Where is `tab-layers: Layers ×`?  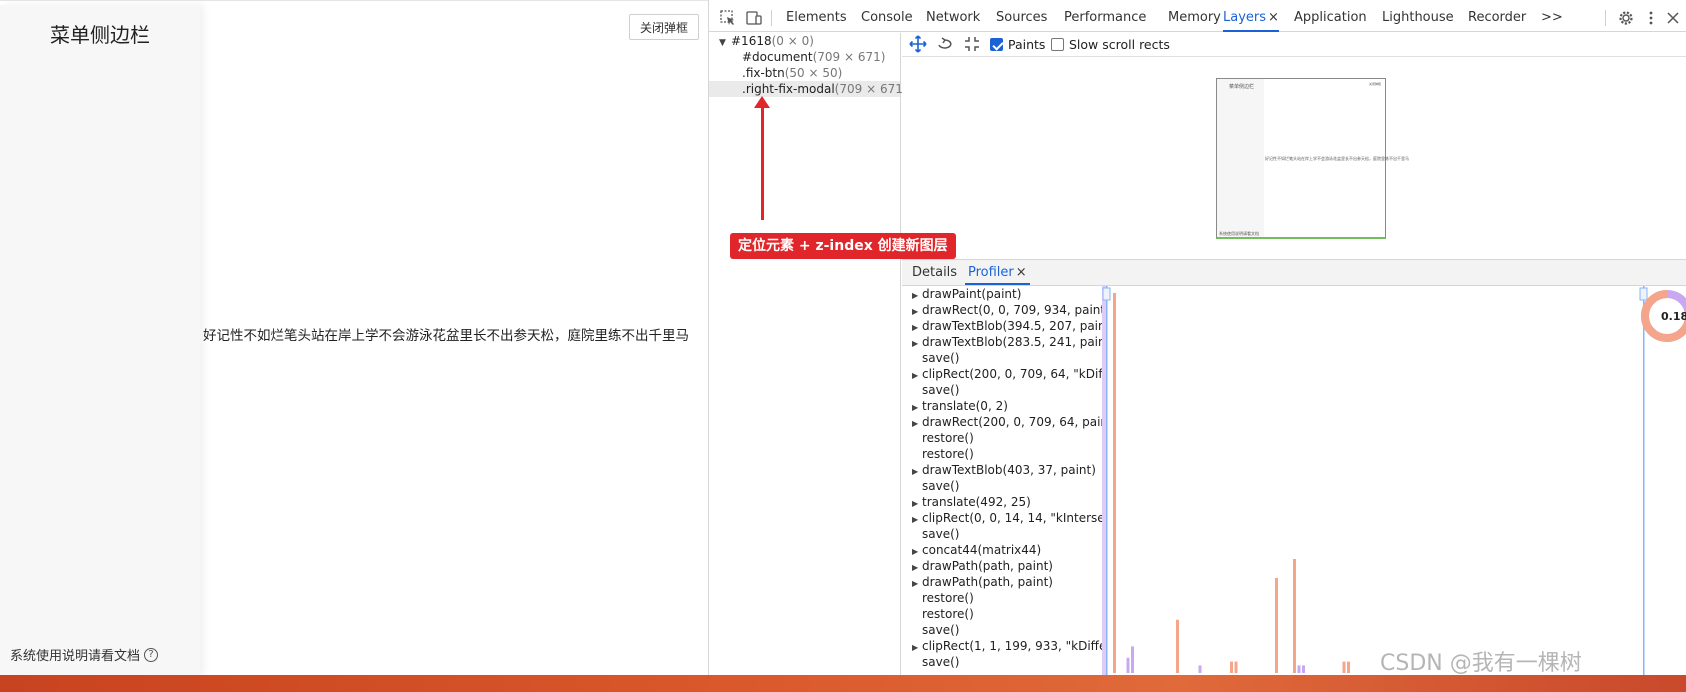 tab-layers: Layers × is located at coordinates (1251, 18).